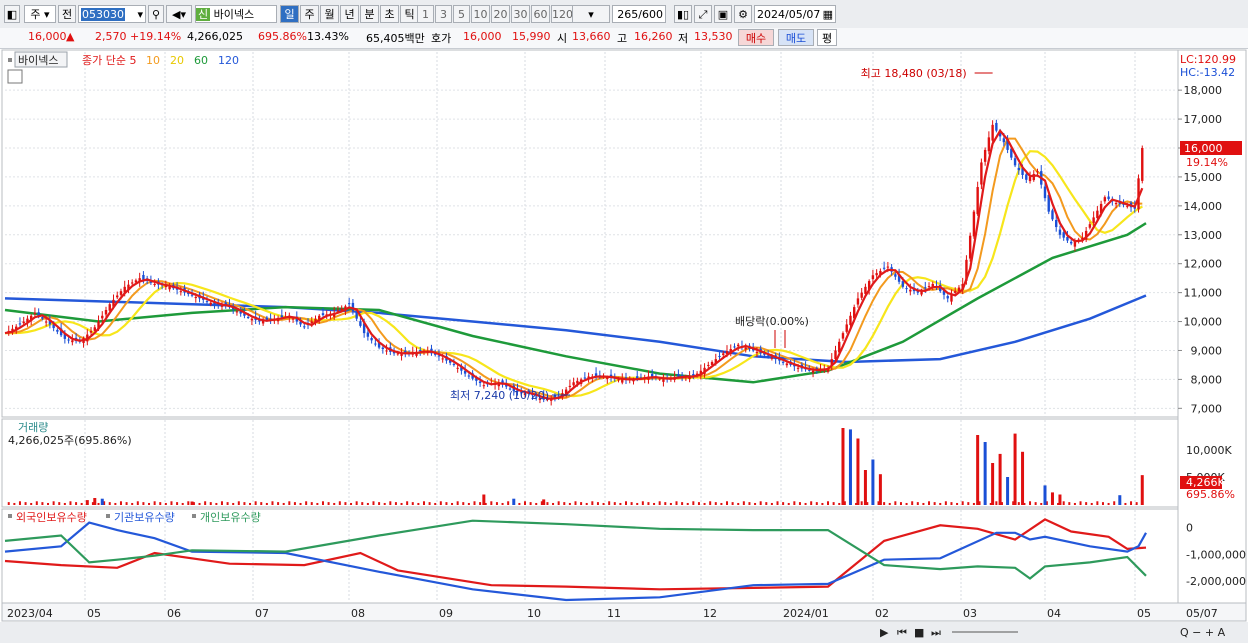 The height and width of the screenshot is (643, 1248). I want to click on count-field: 265/600, so click(639, 14).